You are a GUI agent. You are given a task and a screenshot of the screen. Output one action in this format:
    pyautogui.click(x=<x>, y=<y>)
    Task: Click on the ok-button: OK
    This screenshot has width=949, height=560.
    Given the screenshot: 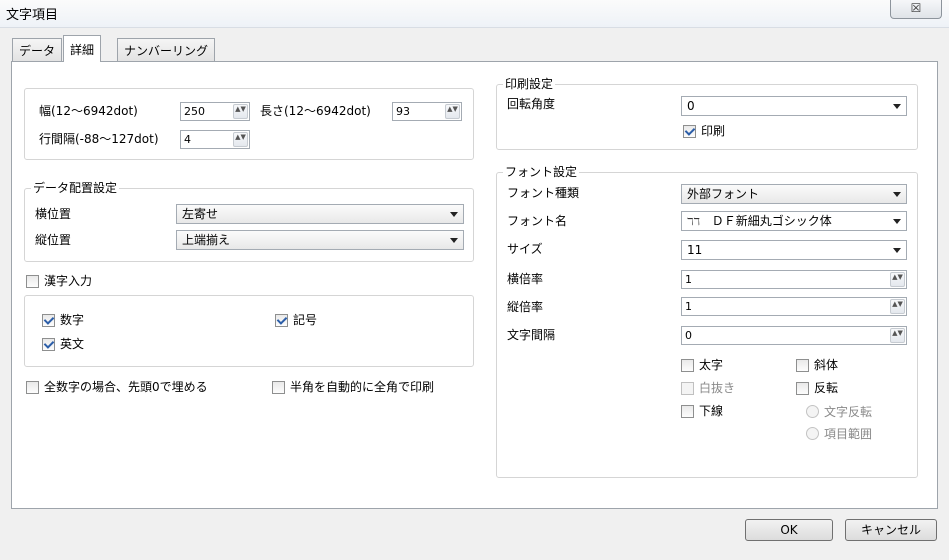 What is the action you would take?
    pyautogui.click(x=789, y=530)
    